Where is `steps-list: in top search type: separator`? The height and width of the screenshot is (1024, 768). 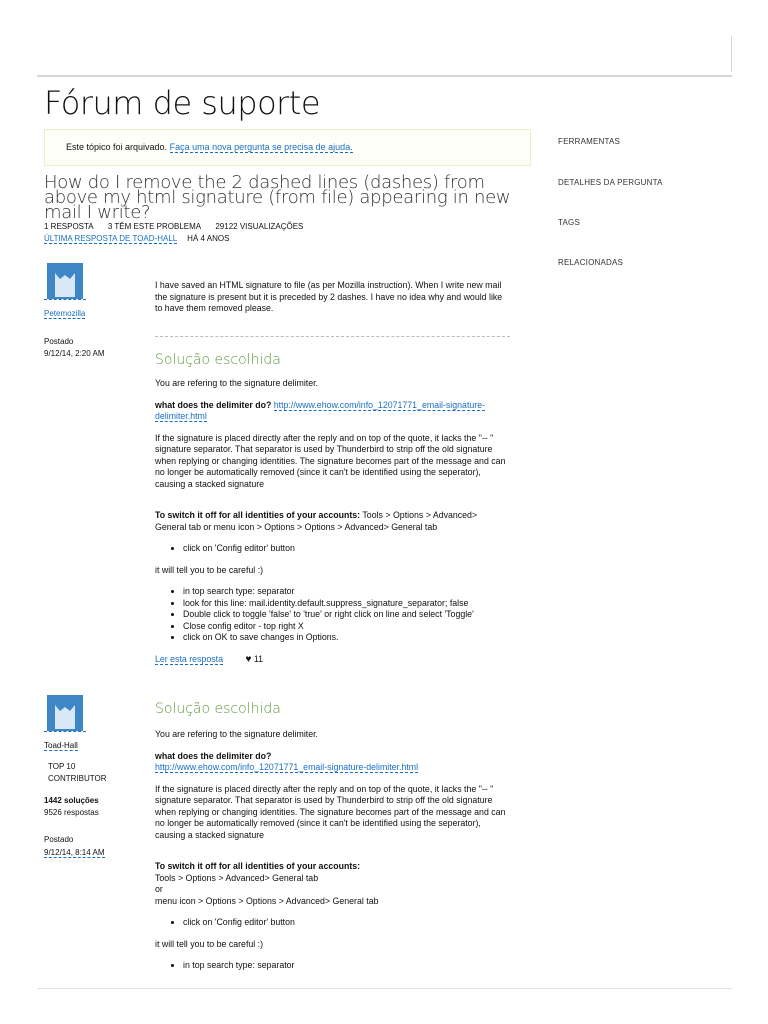 steps-list: in top search type: separator is located at coordinates (346, 966).